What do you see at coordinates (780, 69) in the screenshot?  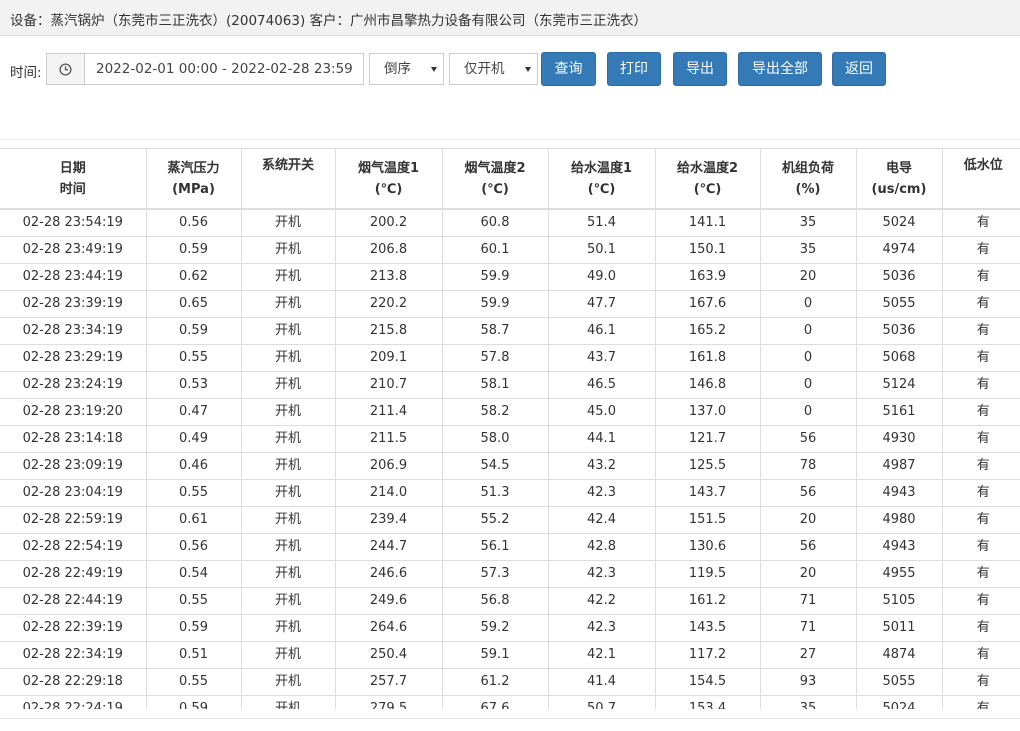 I see `export-all-button: 导出全部` at bounding box center [780, 69].